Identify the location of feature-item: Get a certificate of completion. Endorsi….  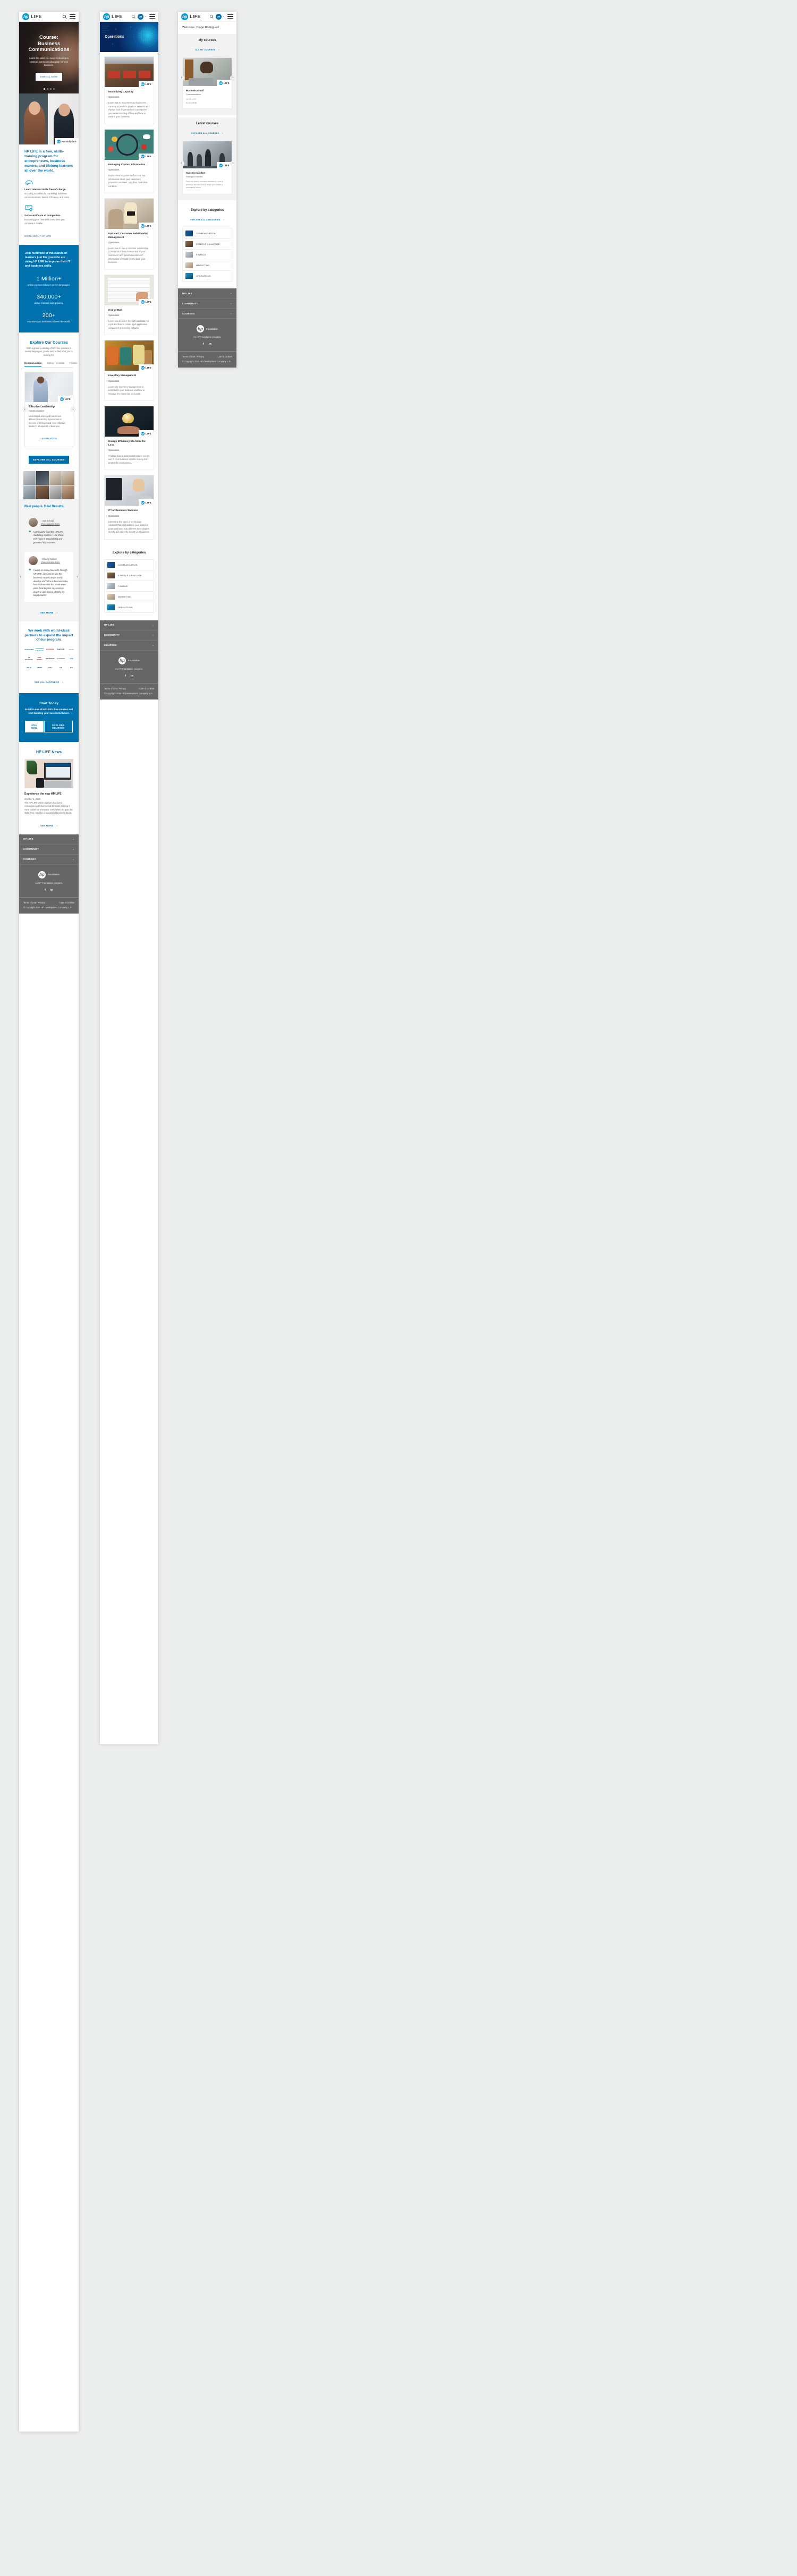
(48, 215).